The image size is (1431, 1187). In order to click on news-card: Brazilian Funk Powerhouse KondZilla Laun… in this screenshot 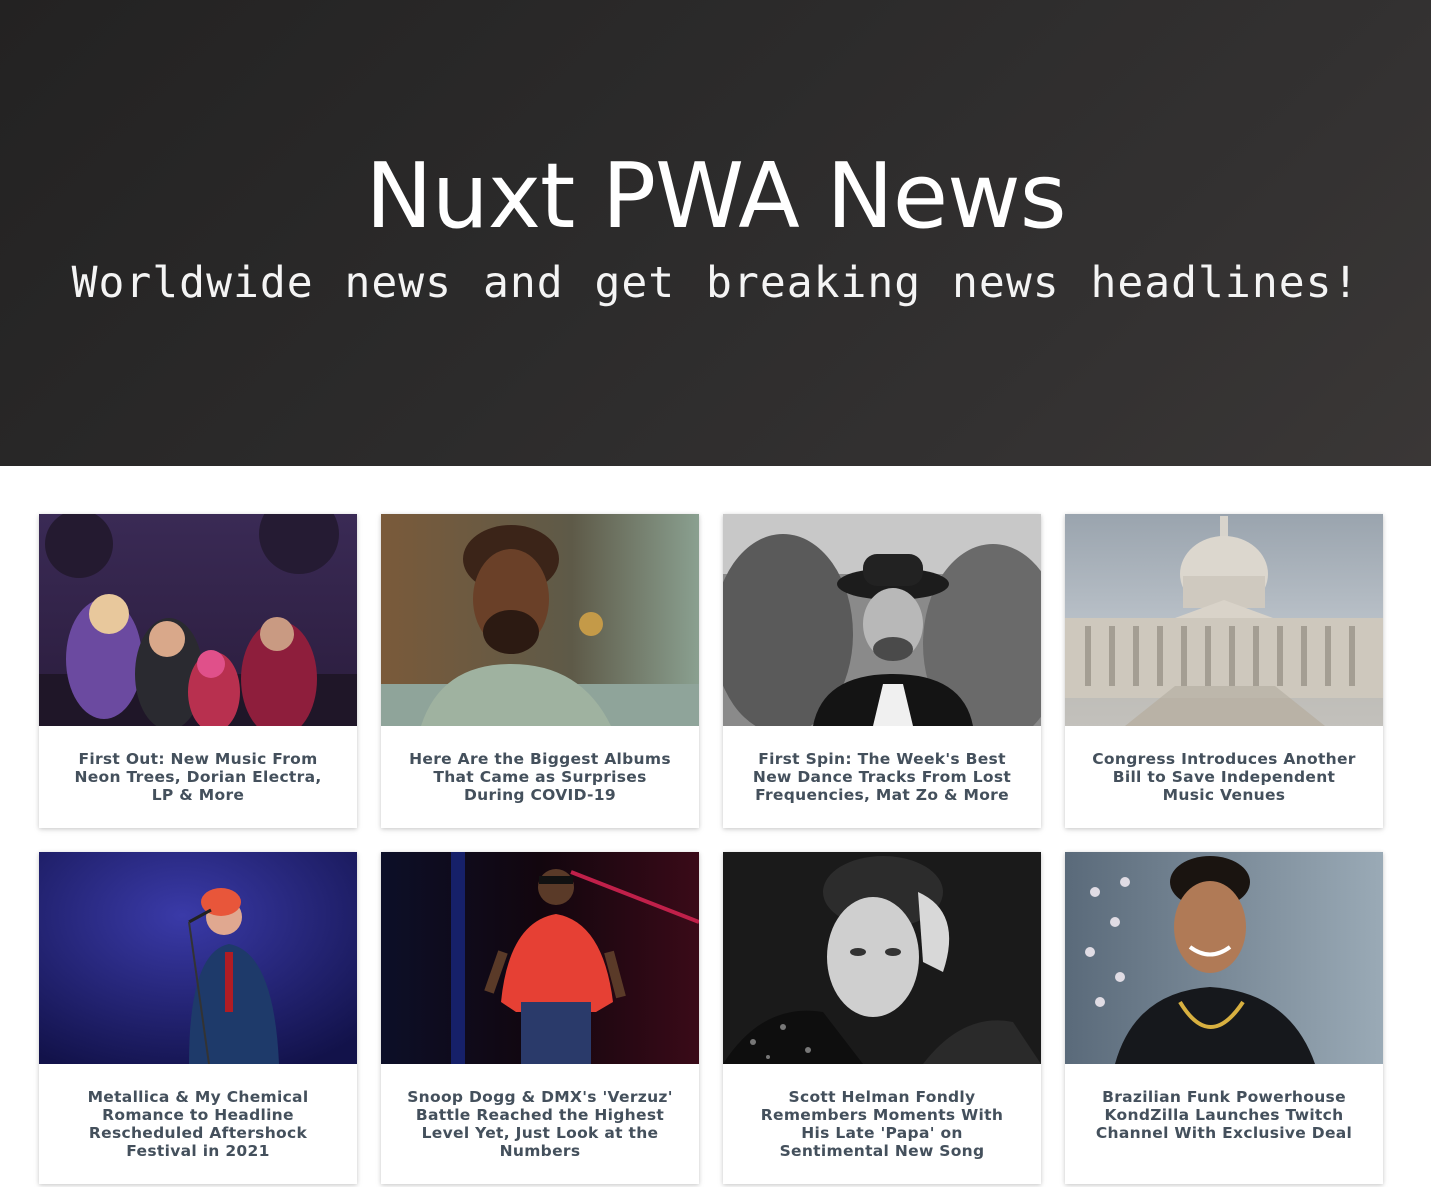, I will do `click(1224, 1018)`.